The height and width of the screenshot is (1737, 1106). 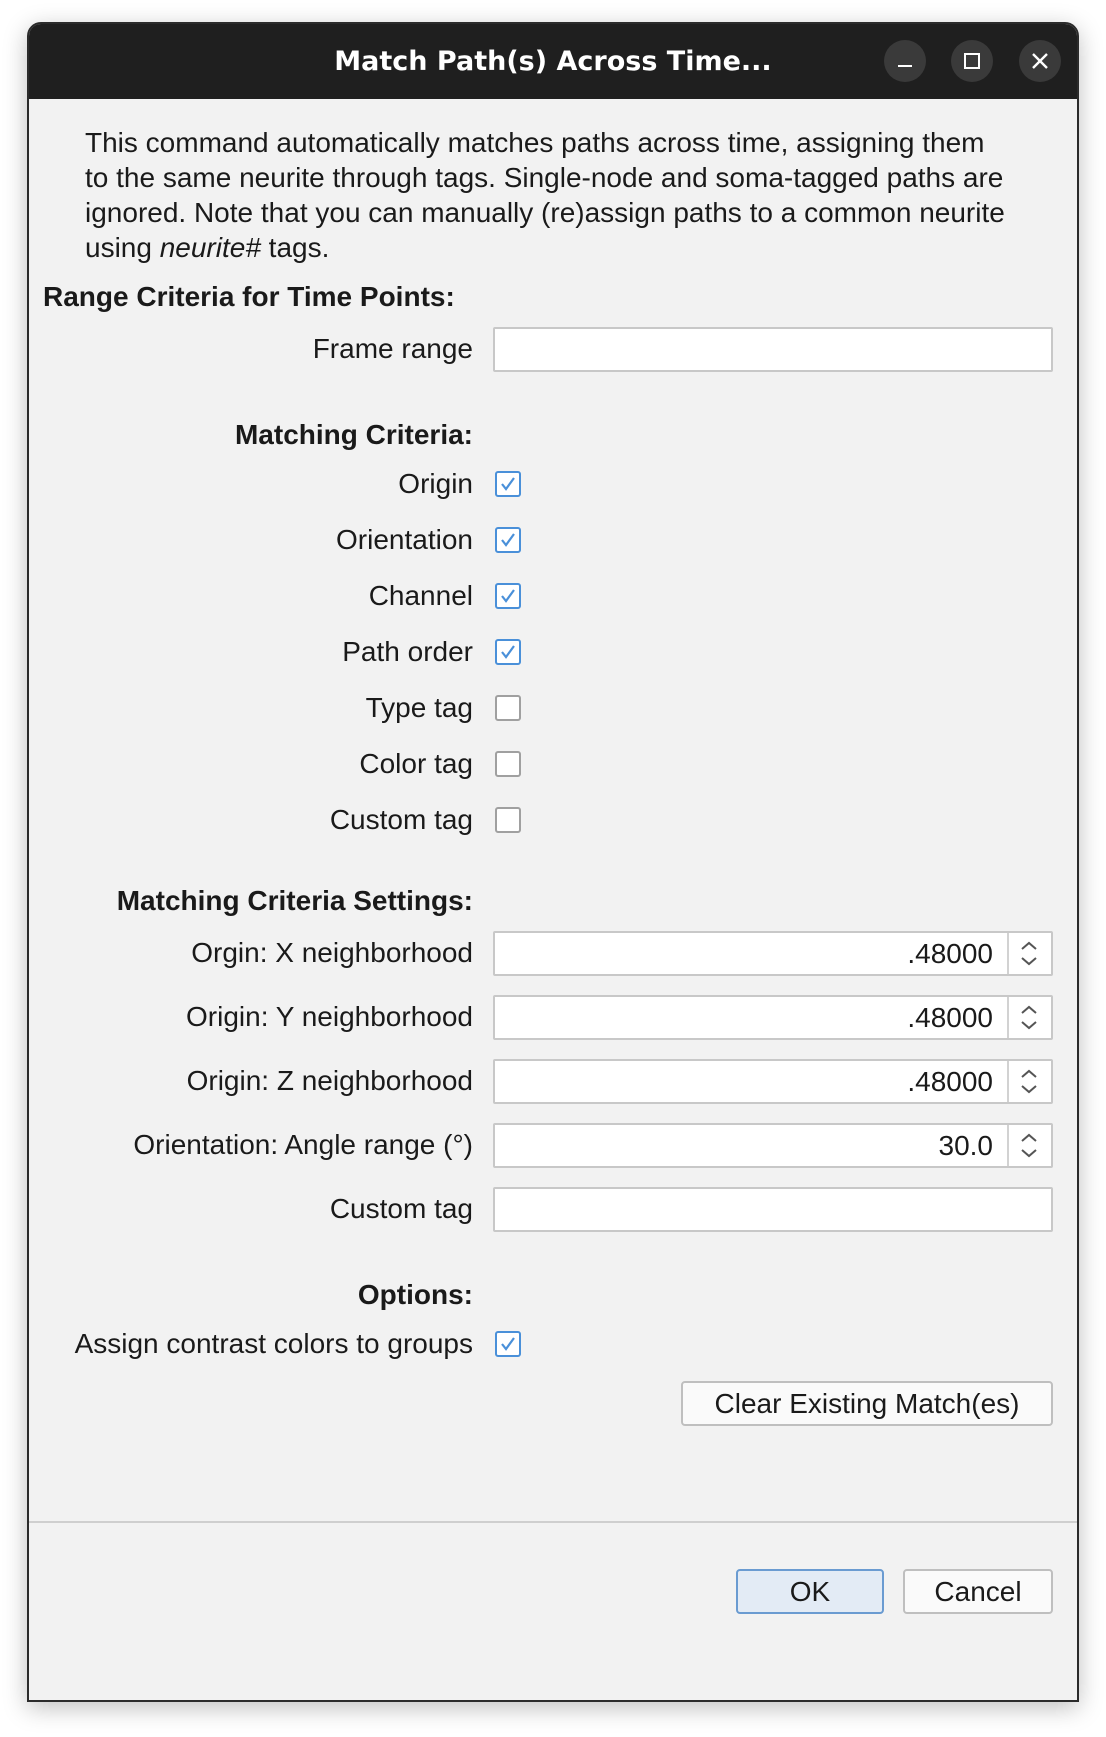 I want to click on maximize-button, so click(x=972, y=61).